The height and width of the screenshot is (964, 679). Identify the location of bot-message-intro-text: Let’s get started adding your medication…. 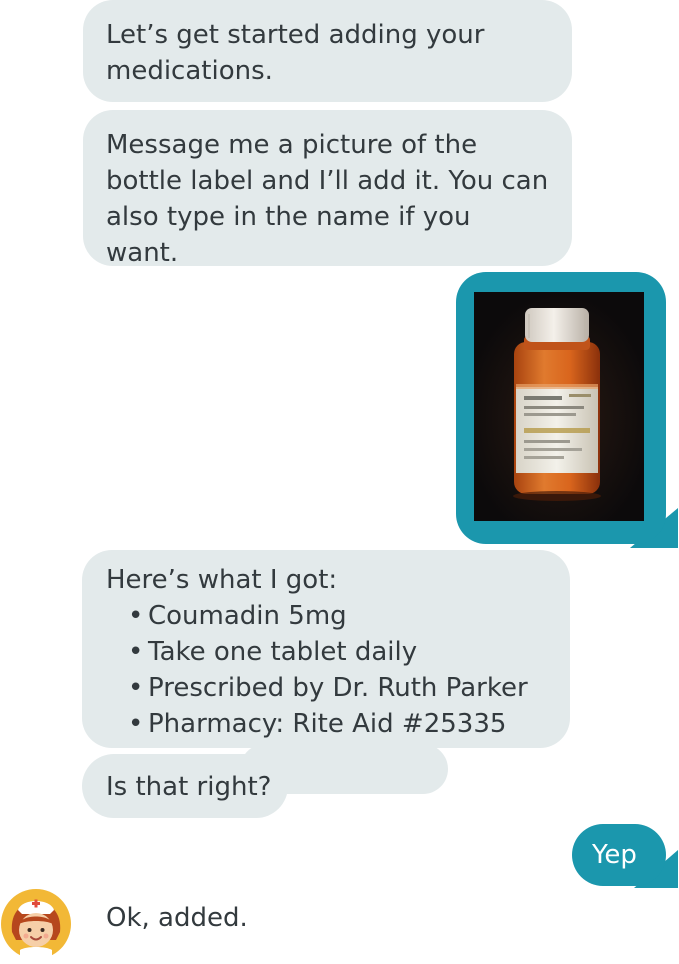
(295, 53).